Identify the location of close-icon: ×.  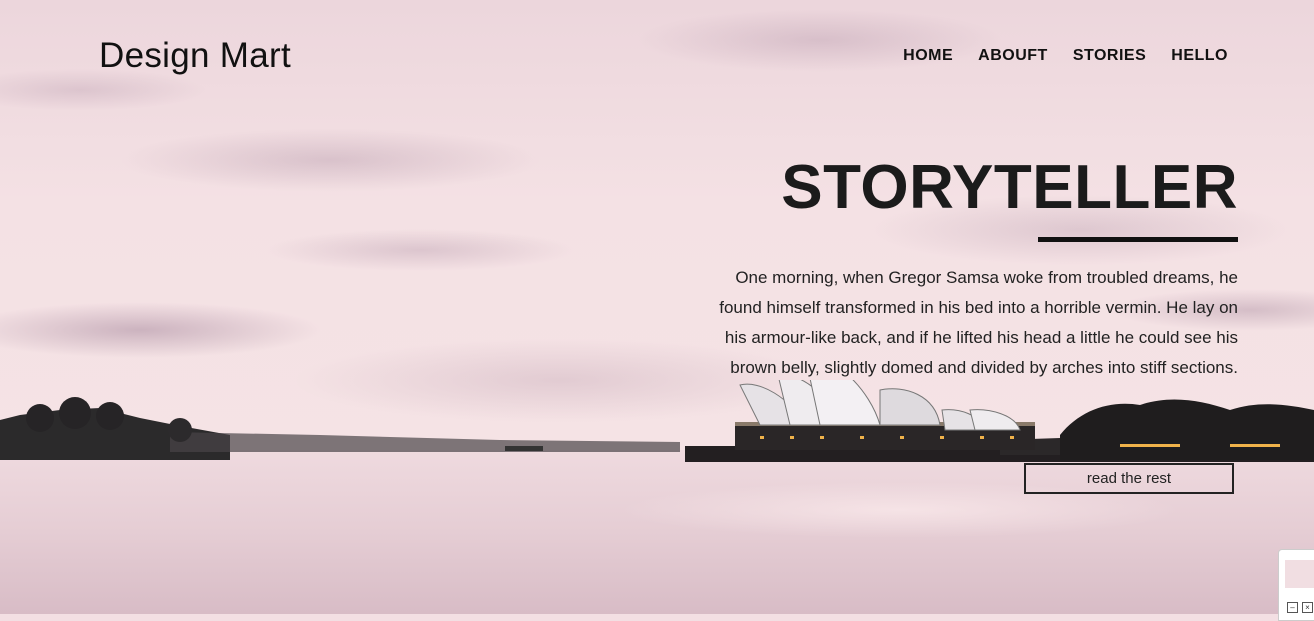
(1307, 607).